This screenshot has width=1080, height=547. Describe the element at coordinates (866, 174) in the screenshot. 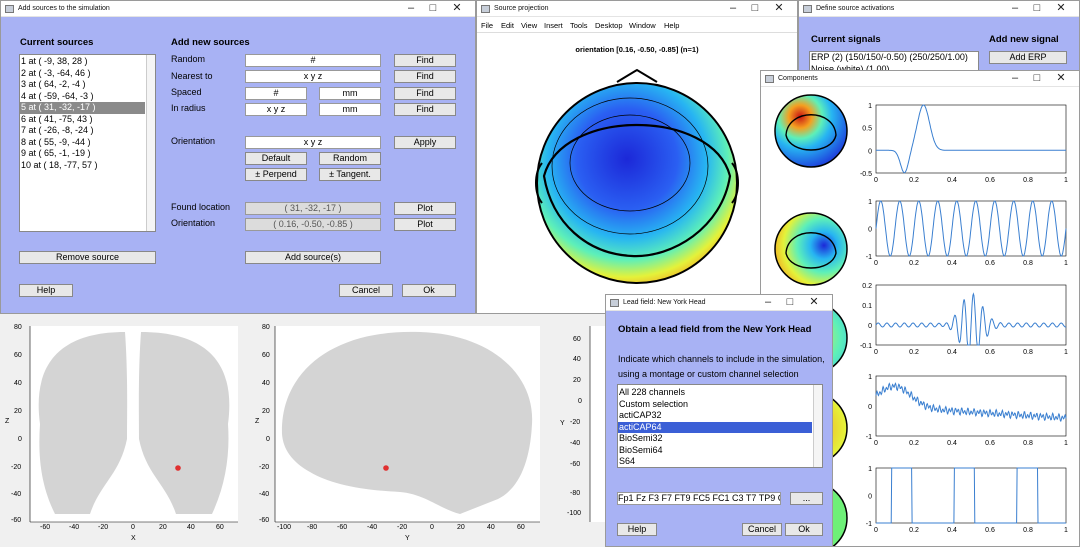

I see `y-tick-label: -0.5` at that location.